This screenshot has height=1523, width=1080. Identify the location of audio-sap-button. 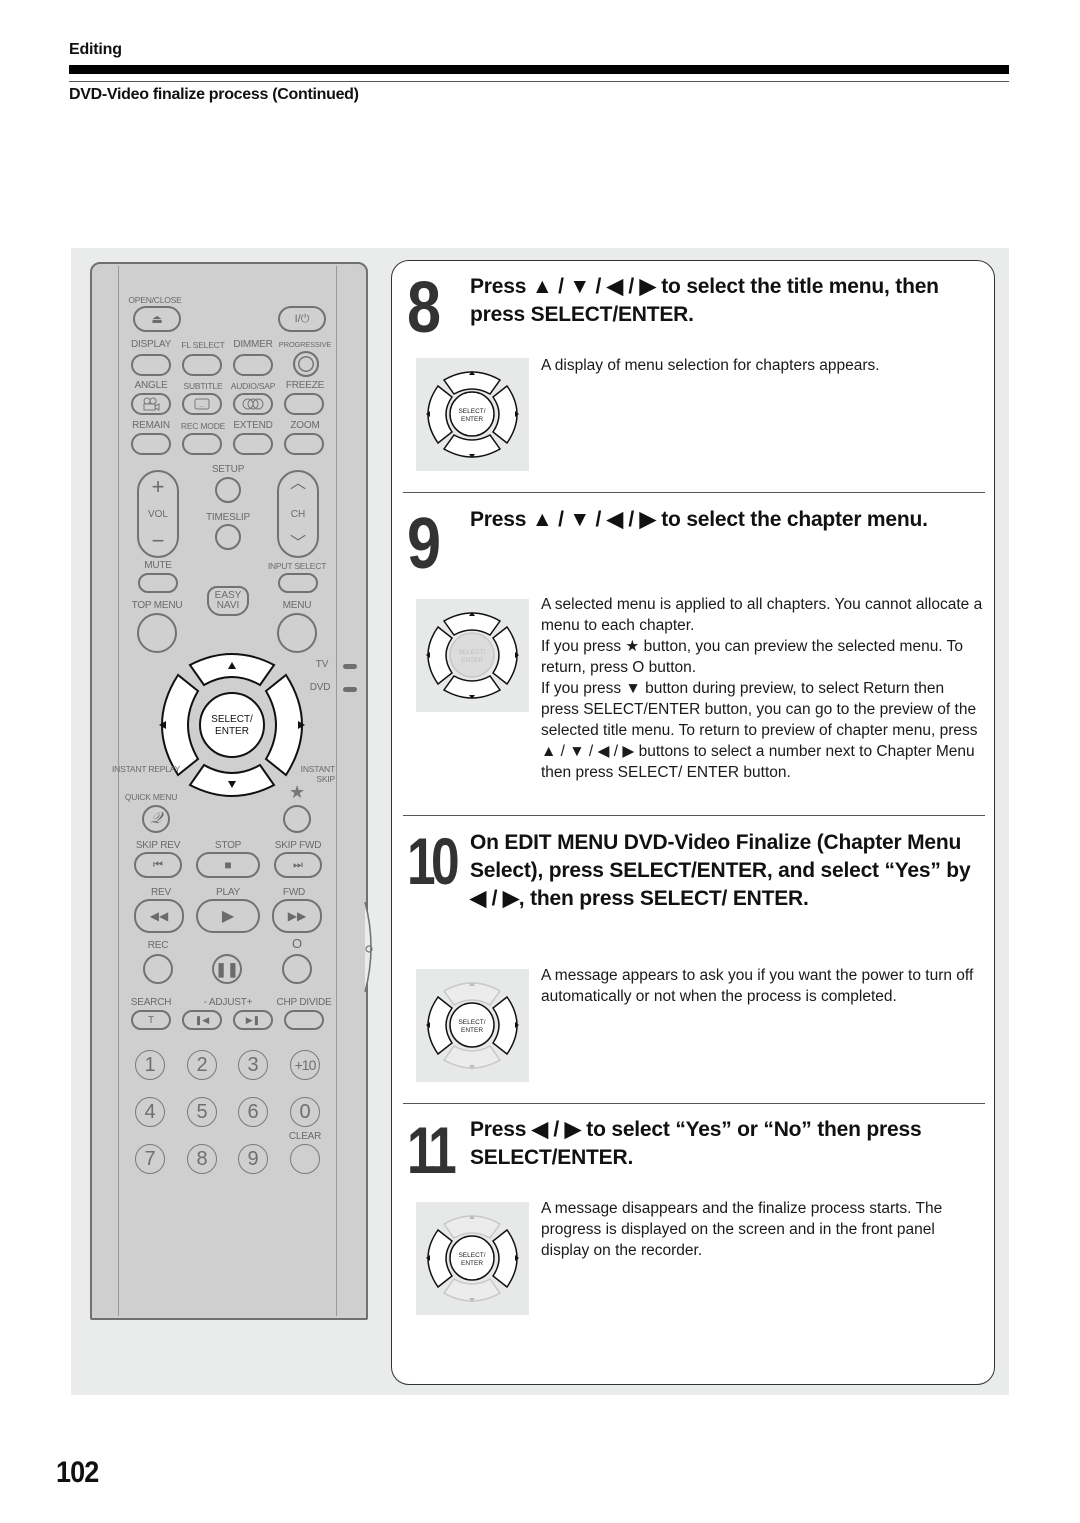
(253, 404).